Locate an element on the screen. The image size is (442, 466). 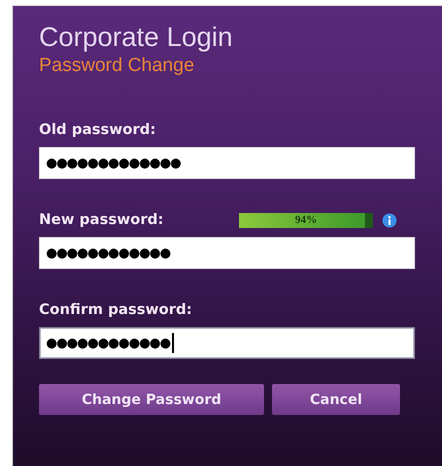
field-label: Confirm password: is located at coordinates (116, 310).